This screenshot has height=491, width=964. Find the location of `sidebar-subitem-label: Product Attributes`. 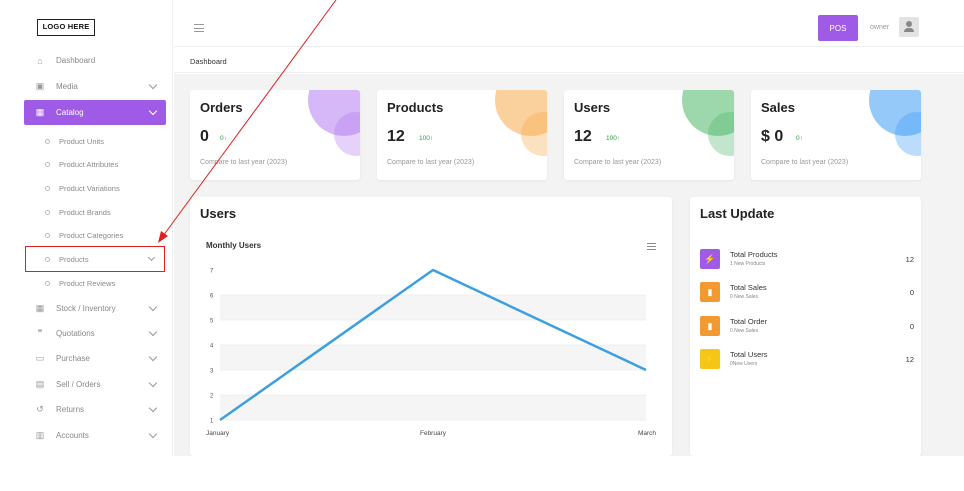

sidebar-subitem-label: Product Attributes is located at coordinates (89, 164).